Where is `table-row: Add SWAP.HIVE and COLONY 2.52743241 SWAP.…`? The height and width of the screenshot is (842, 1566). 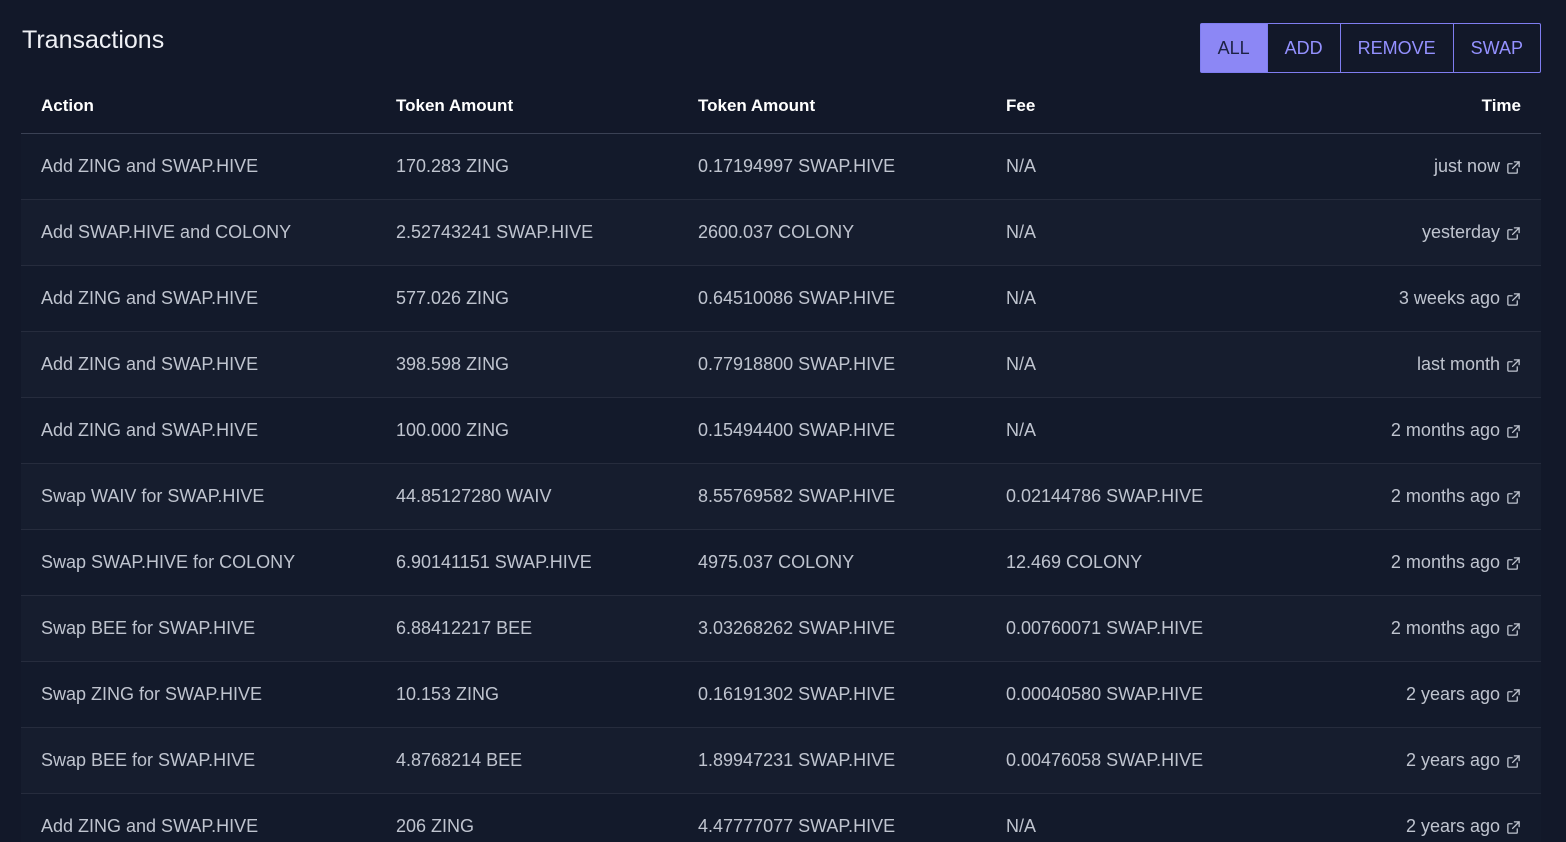
table-row: Add SWAP.HIVE and COLONY 2.52743241 SWAP.… is located at coordinates (781, 233).